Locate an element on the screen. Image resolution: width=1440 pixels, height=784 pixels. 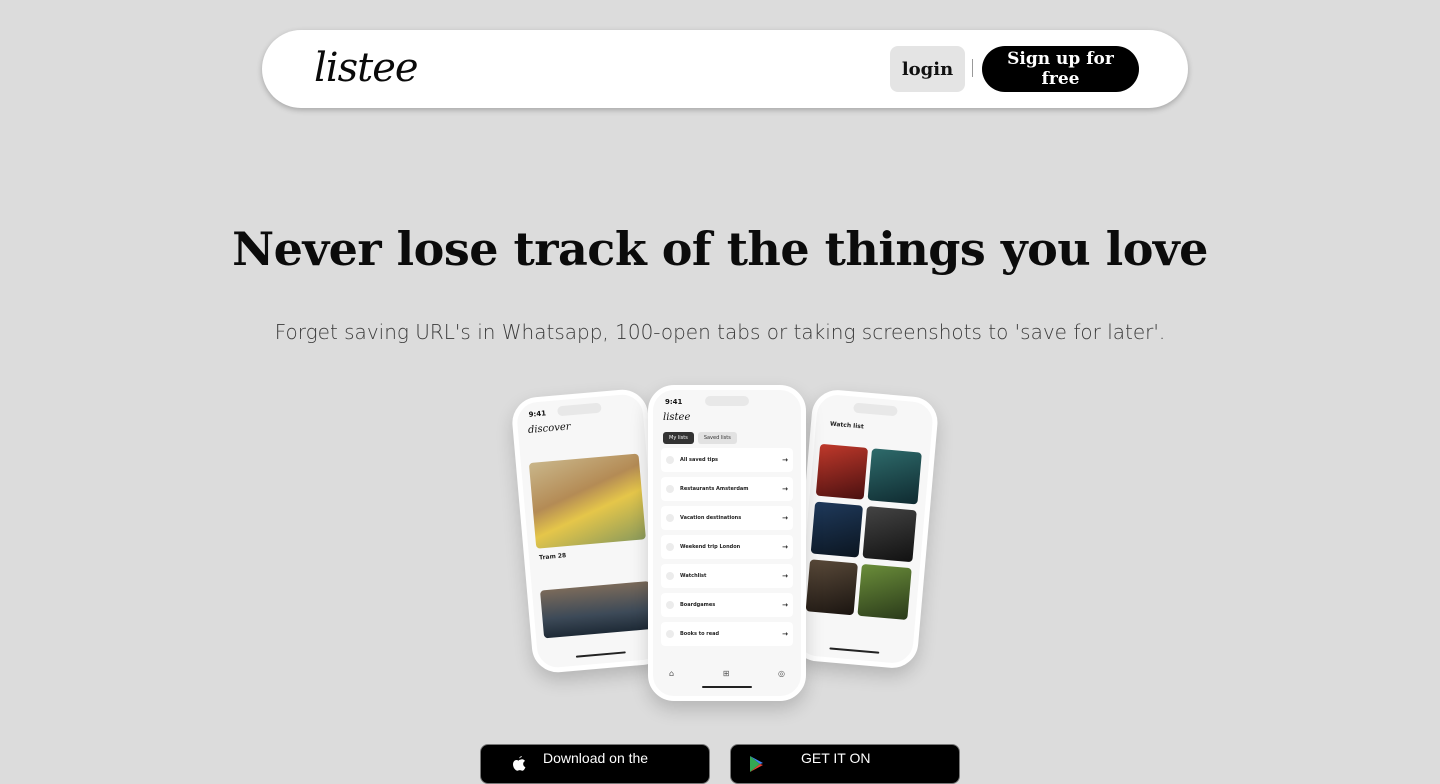
phone-bottom-nav: ⌂ ⊞ ◎ is located at coordinates (727, 673).